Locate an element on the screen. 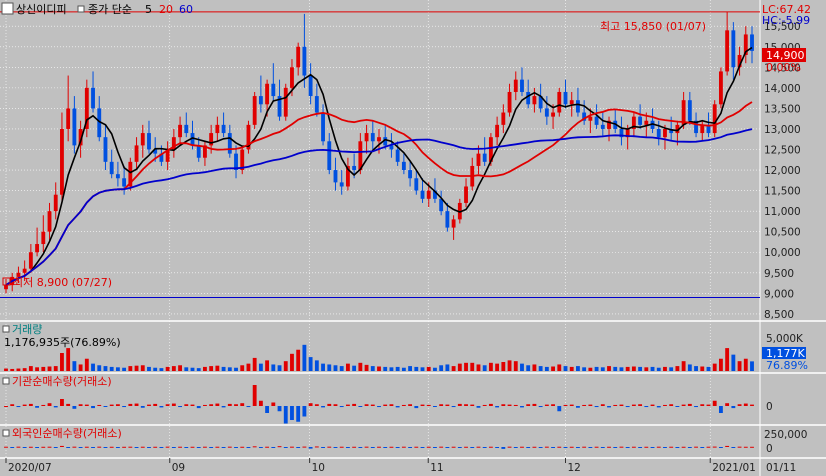  volume-icon is located at coordinates (6, 329).